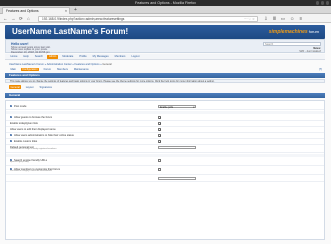 The width and height of the screenshot is (331, 244). What do you see at coordinates (120, 57) in the screenshot?
I see `menu-members: Members` at bounding box center [120, 57].